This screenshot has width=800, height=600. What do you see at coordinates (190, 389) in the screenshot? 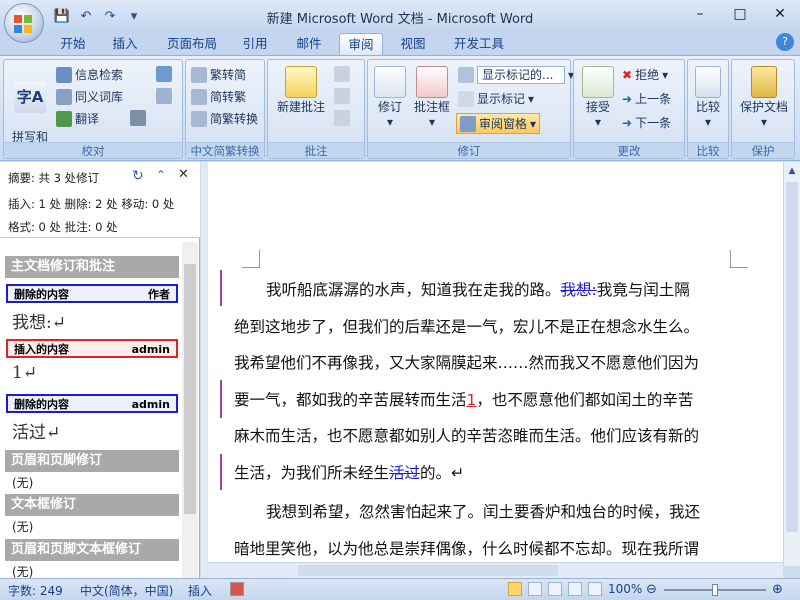
I see `scrollbar-thumb` at bounding box center [190, 389].